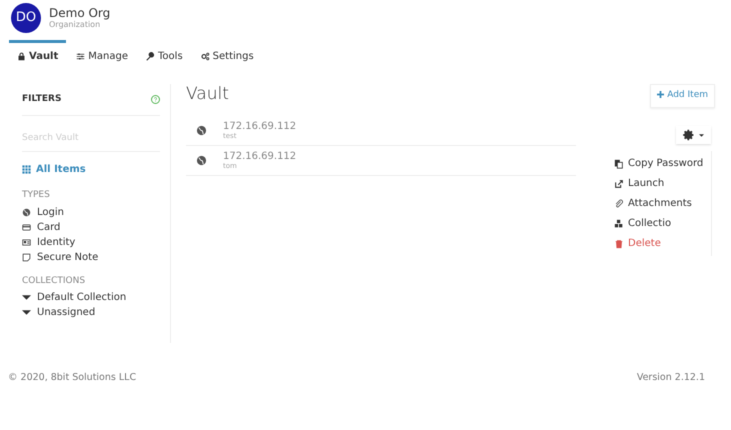 The height and width of the screenshot is (430, 731). I want to click on gears-icon, so click(205, 56).